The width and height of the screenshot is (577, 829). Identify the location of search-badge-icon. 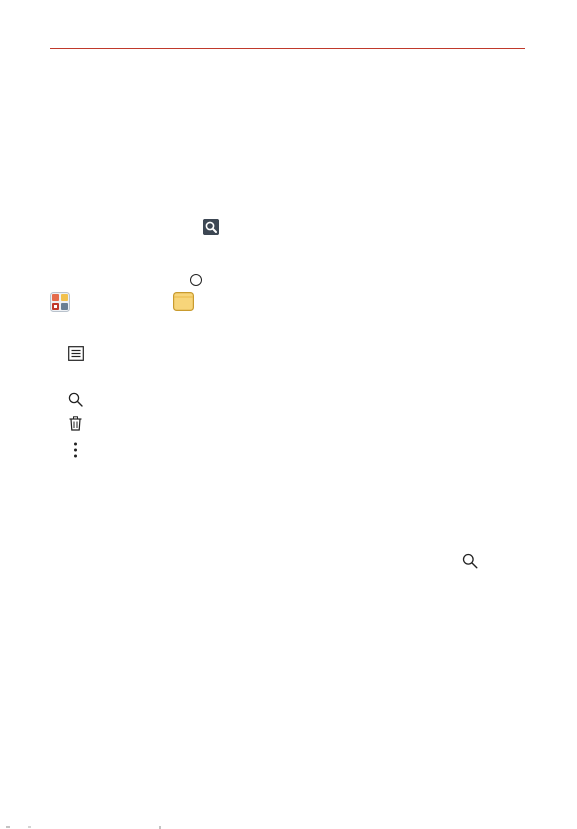
(211, 227).